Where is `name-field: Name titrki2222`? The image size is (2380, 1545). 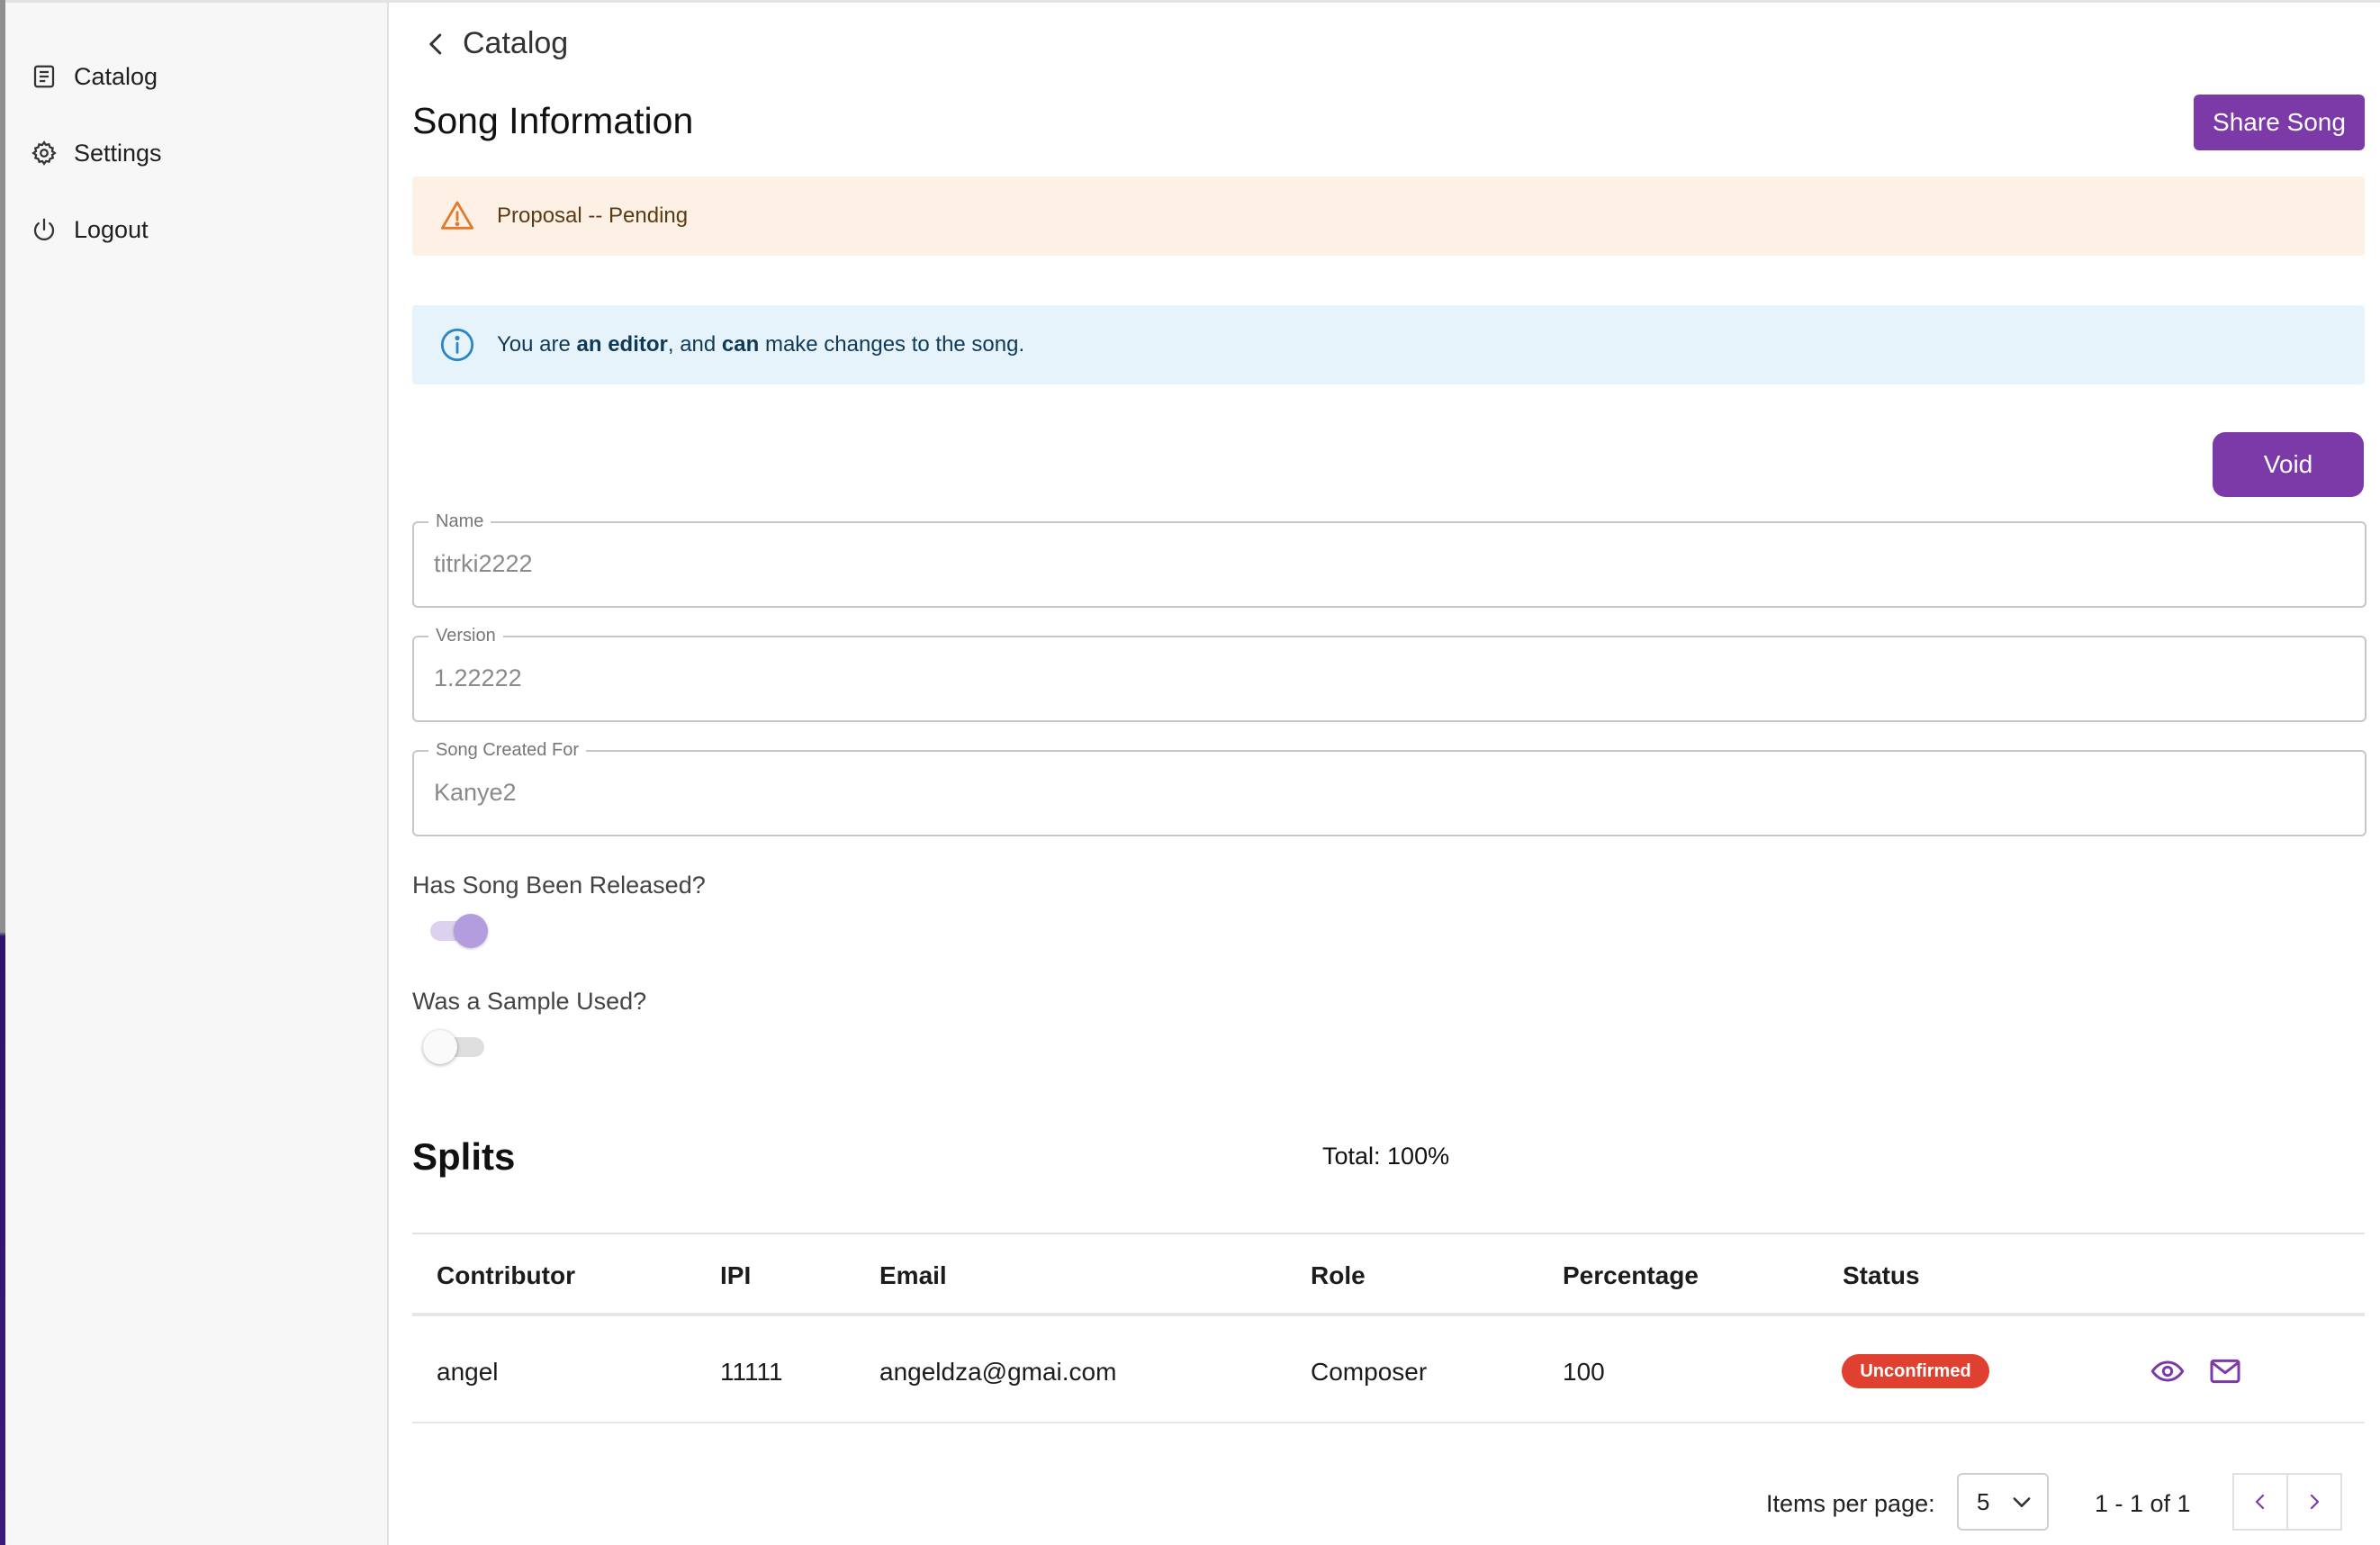 name-field: Name titrki2222 is located at coordinates (1389, 559).